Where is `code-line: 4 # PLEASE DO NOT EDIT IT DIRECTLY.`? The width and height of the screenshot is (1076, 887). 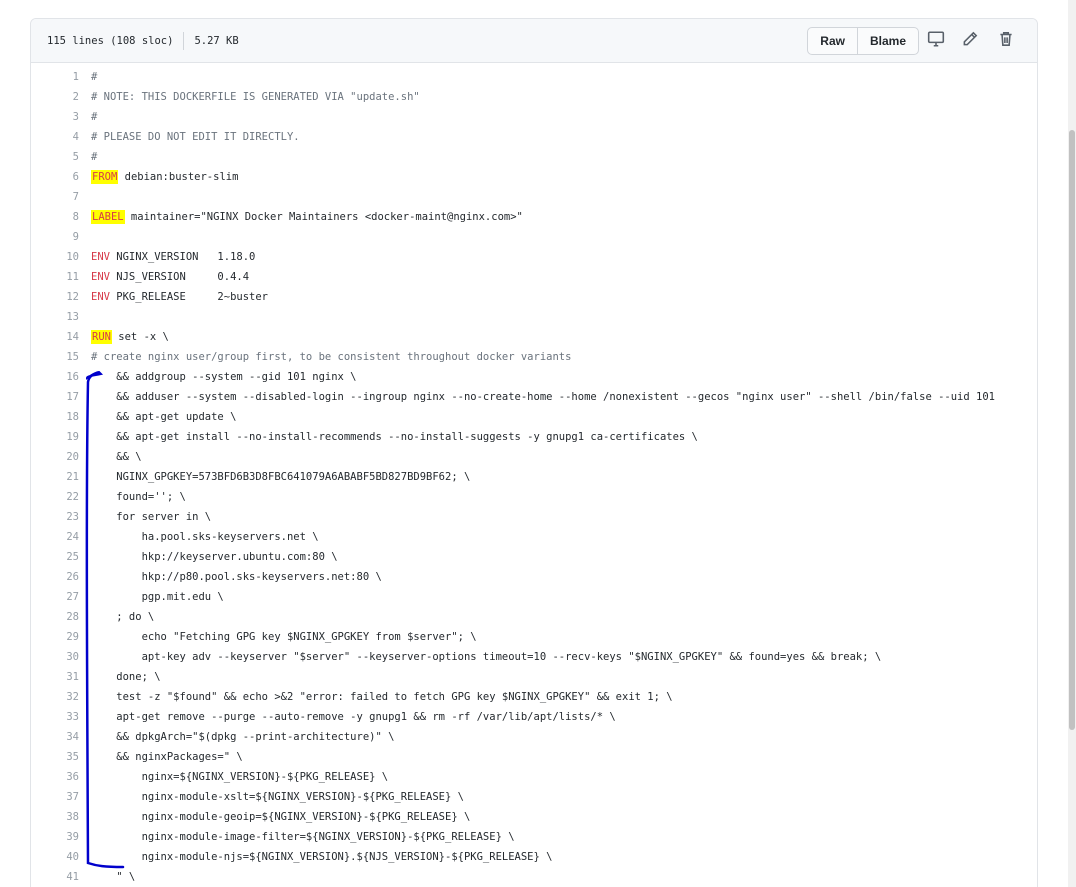
code-line: 4 # PLEASE DO NOT EDIT IT DIRECTLY. is located at coordinates (534, 137).